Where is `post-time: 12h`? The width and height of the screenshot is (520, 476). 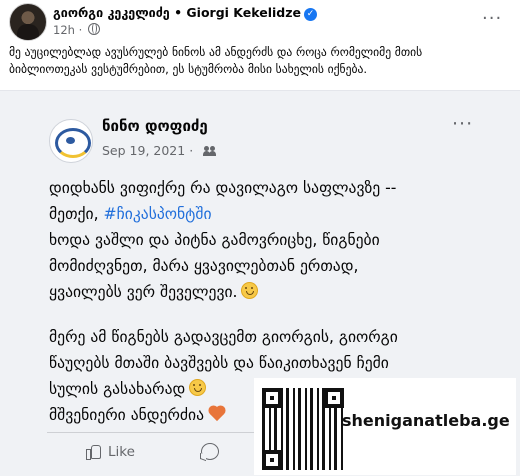 post-time: 12h is located at coordinates (64, 30).